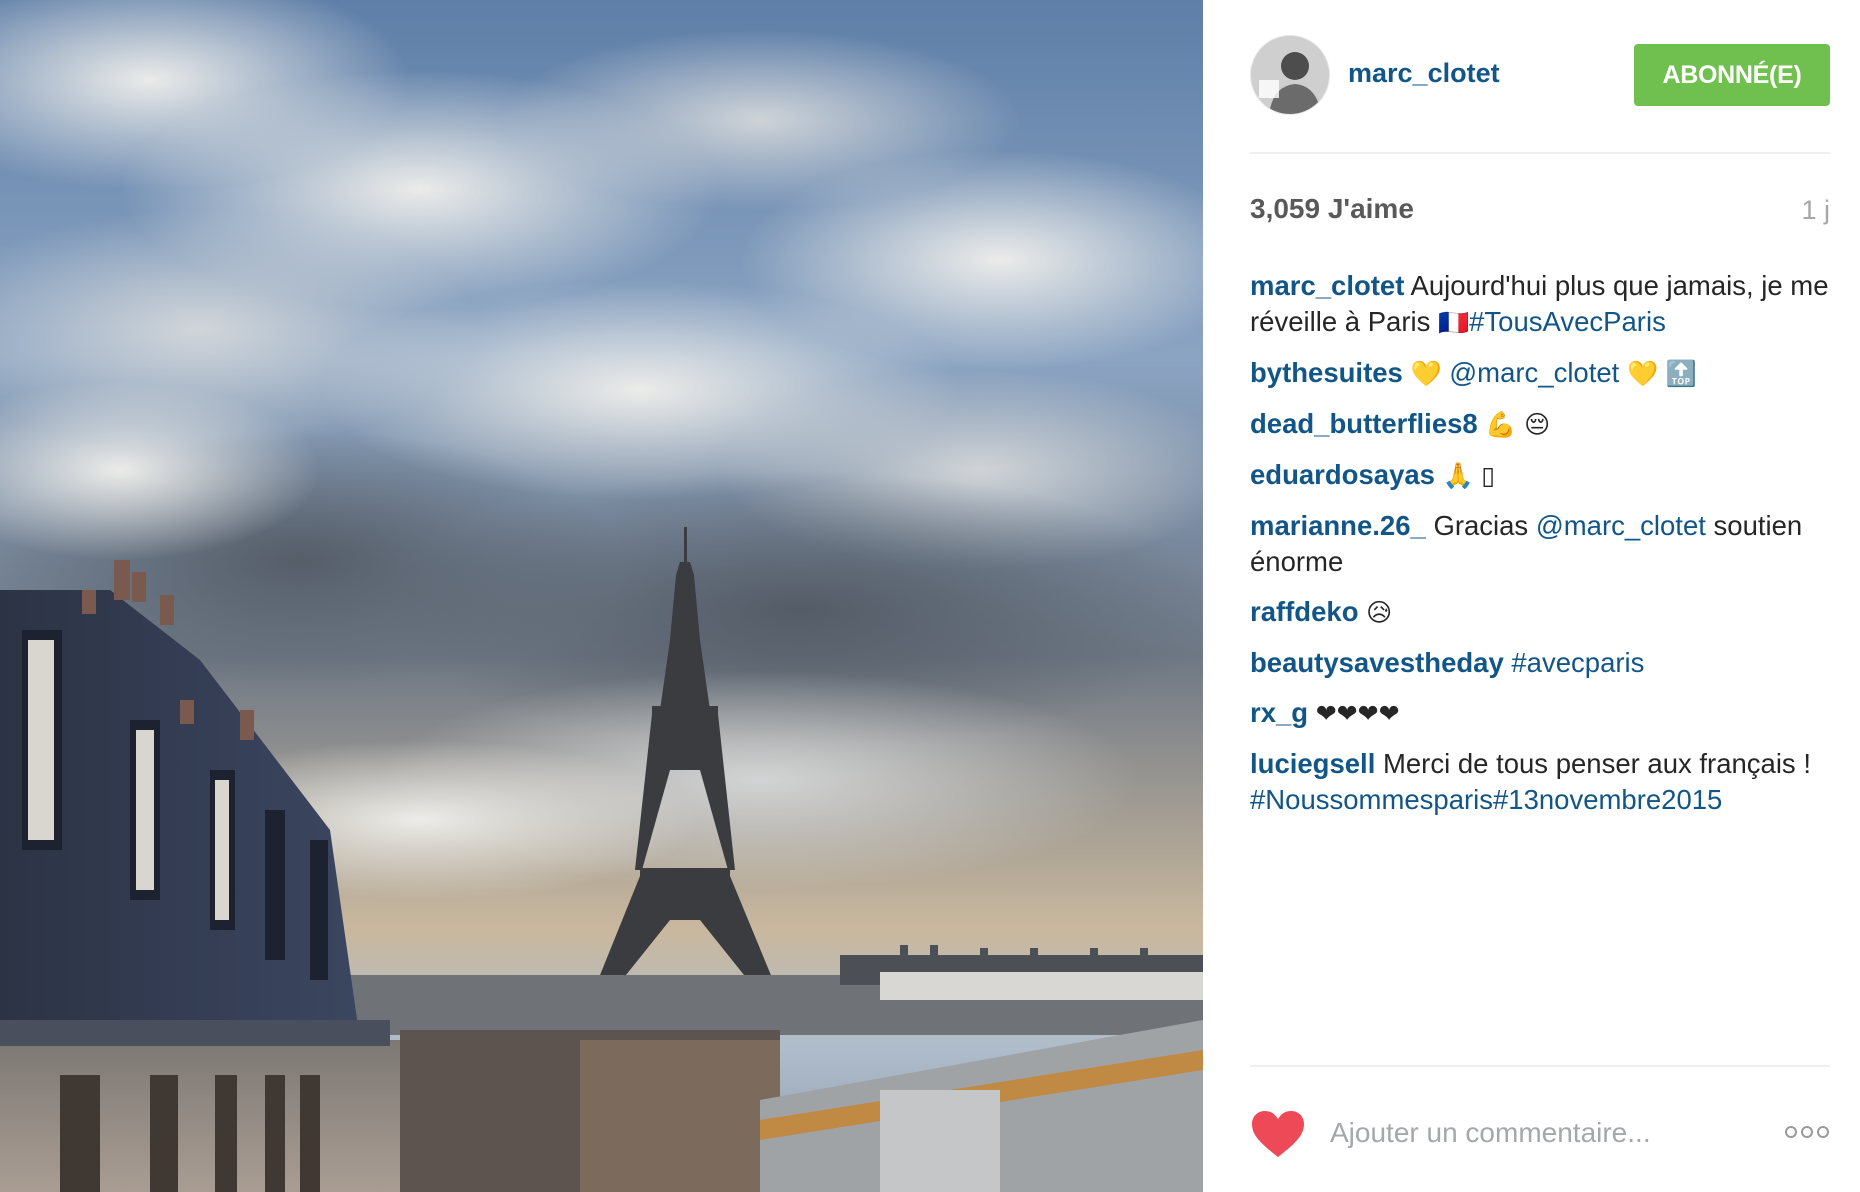 The height and width of the screenshot is (1192, 1860). I want to click on folded-hands-icon: 🙏, so click(1458, 475).